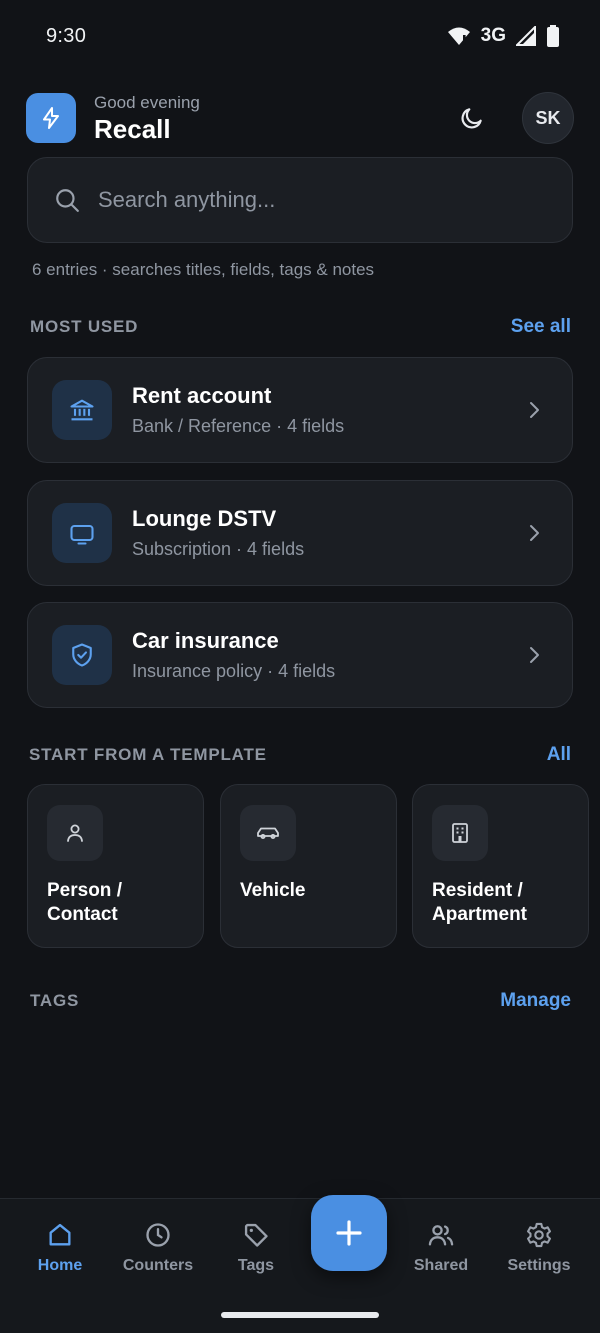 The width and height of the screenshot is (600, 1333). What do you see at coordinates (132, 128) in the screenshot?
I see `app-title: Recall` at bounding box center [132, 128].